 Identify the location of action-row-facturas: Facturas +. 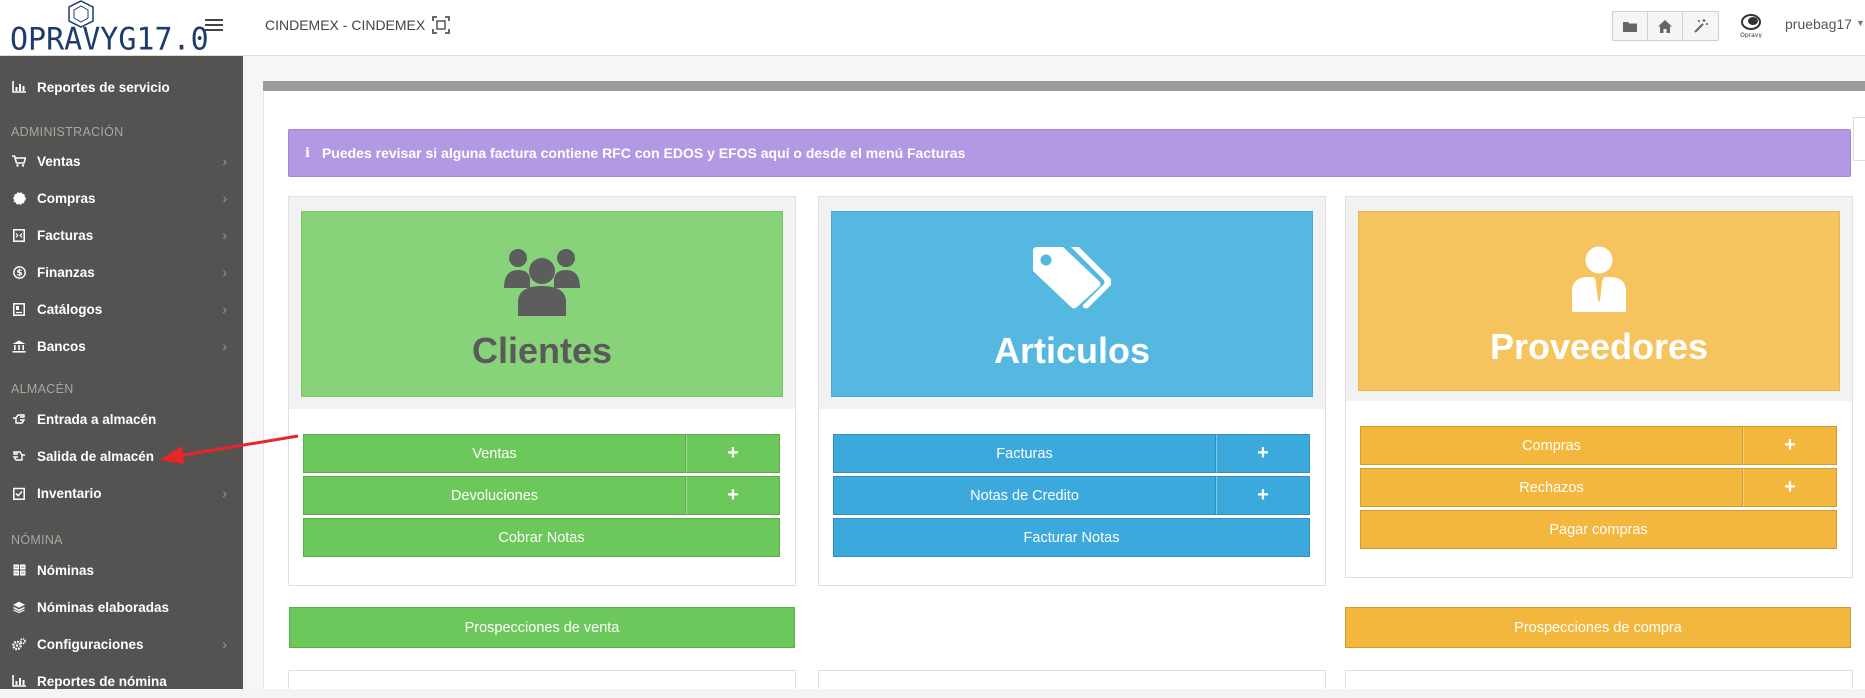
(1071, 453).